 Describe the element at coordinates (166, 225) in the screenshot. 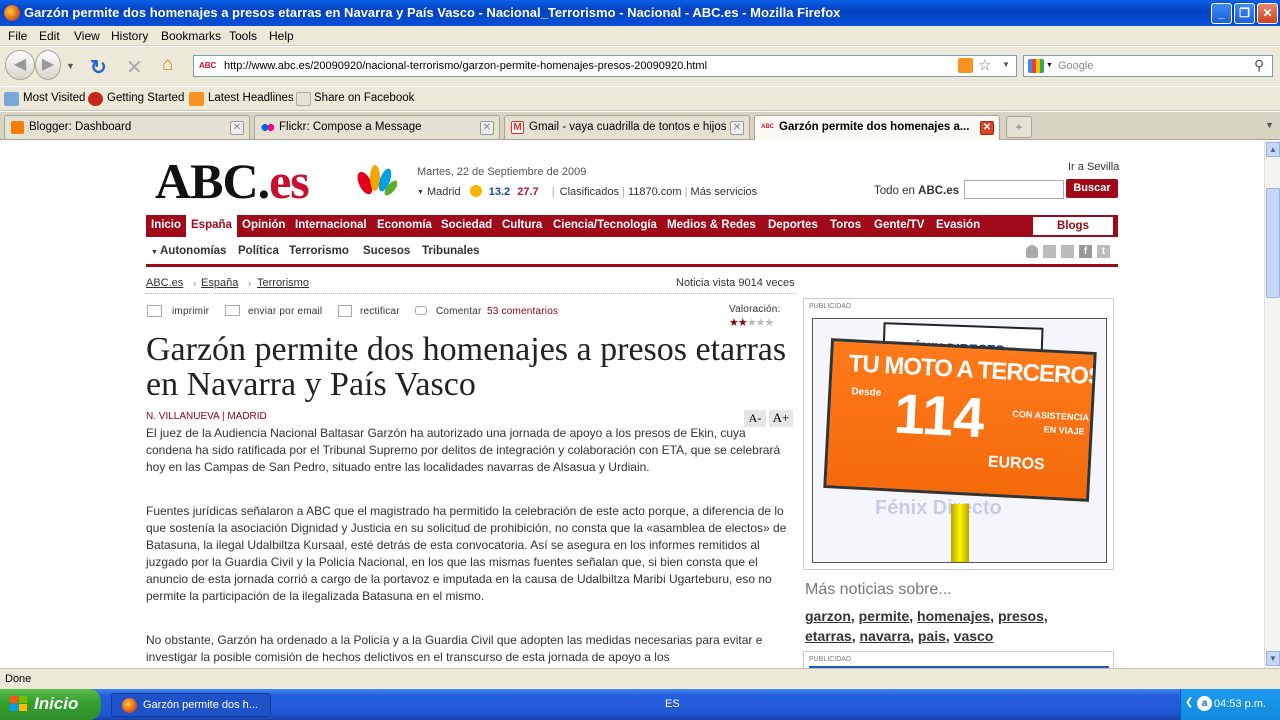

I see `nav-inicio: Inicio` at that location.